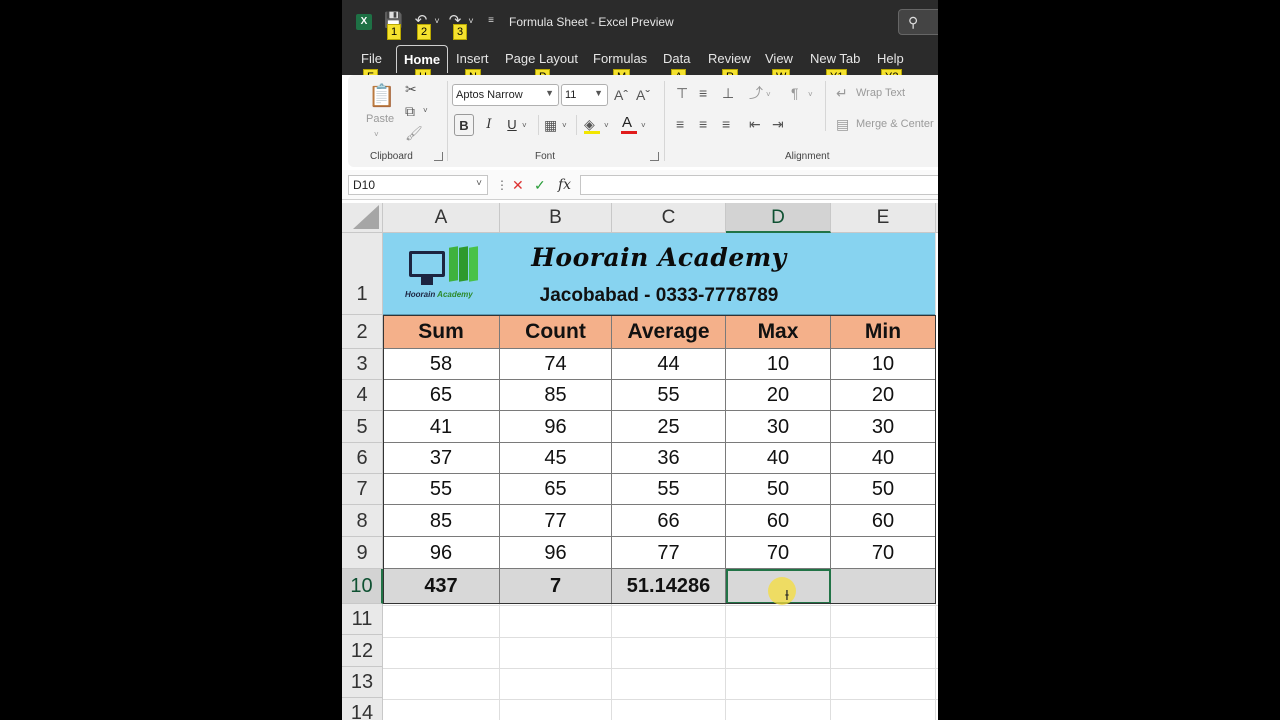  I want to click on copy-icon: ⧉, so click(410, 111).